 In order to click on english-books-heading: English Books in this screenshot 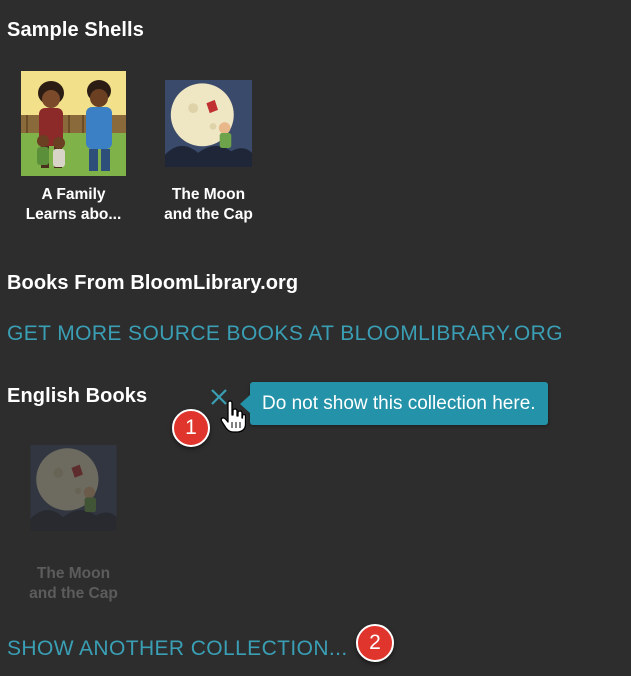, I will do `click(77, 396)`.